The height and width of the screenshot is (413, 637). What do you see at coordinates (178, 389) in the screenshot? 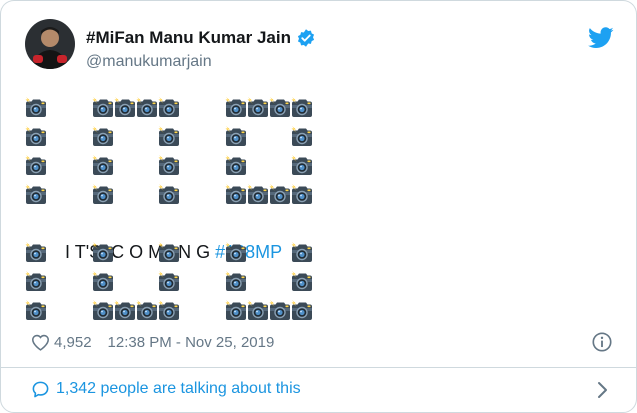
I see `talking-link: 1,342 people are talking about this` at bounding box center [178, 389].